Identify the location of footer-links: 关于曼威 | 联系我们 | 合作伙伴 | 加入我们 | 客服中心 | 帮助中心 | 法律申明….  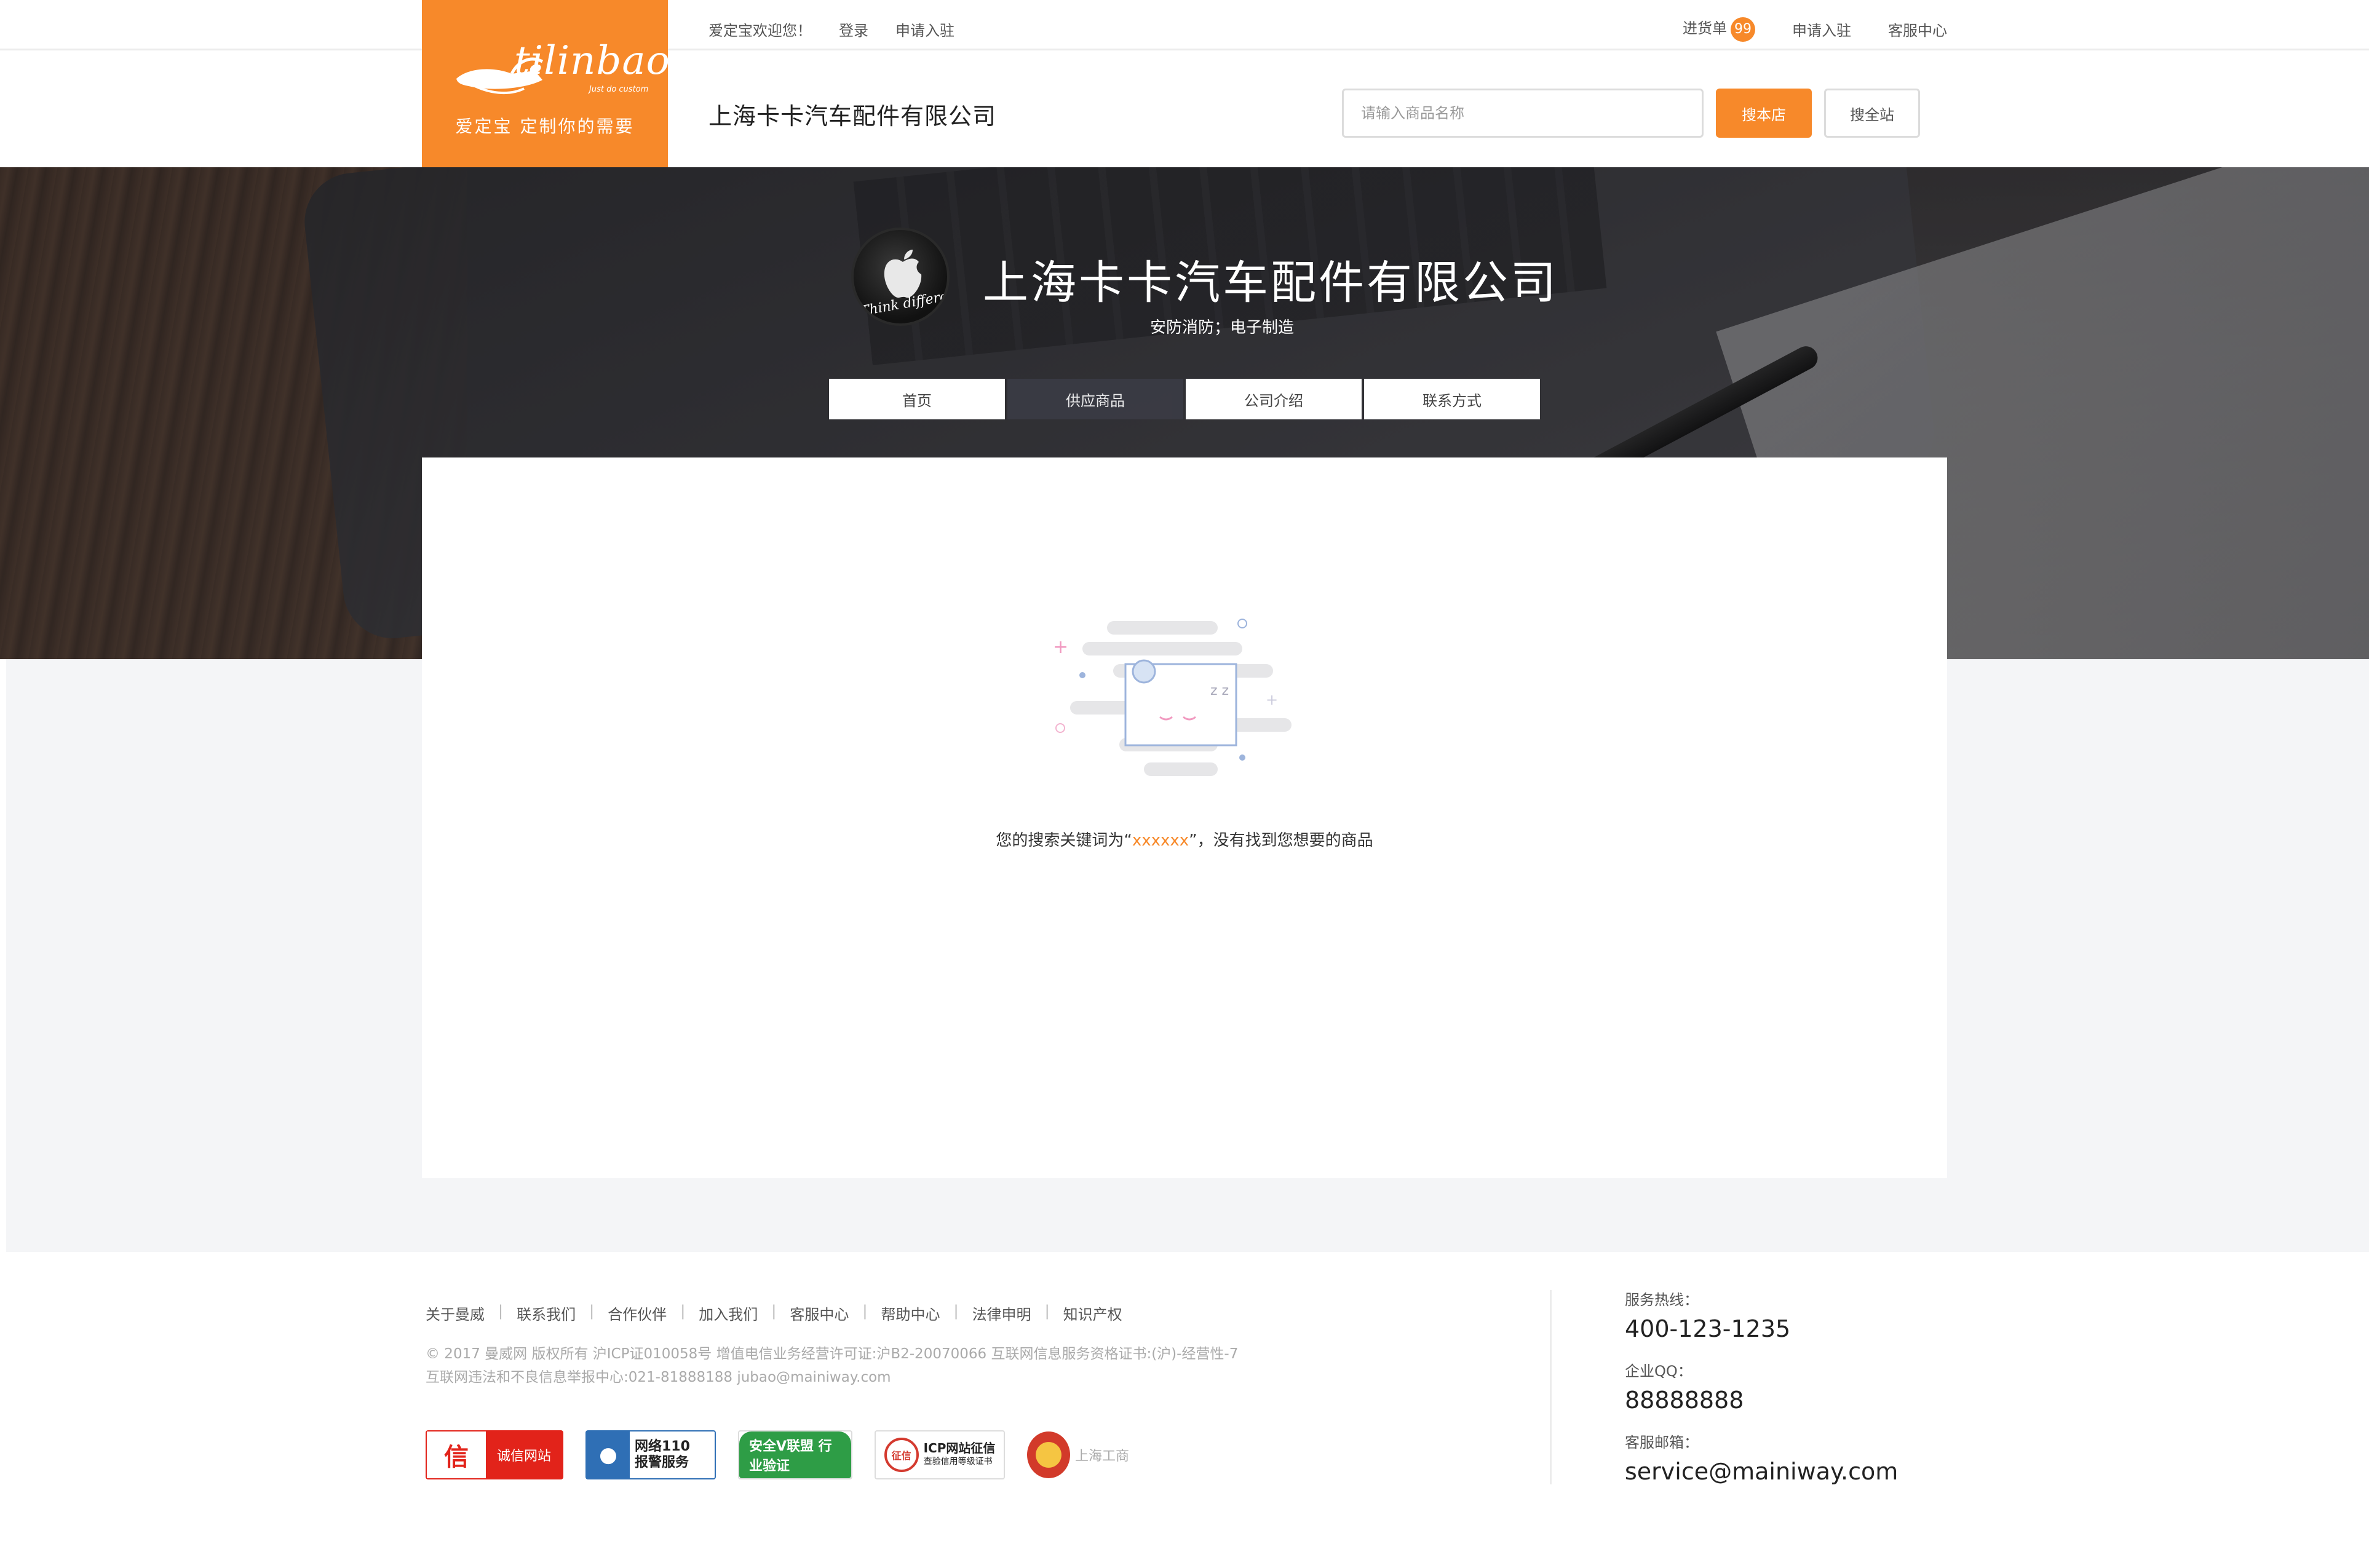
(774, 1313).